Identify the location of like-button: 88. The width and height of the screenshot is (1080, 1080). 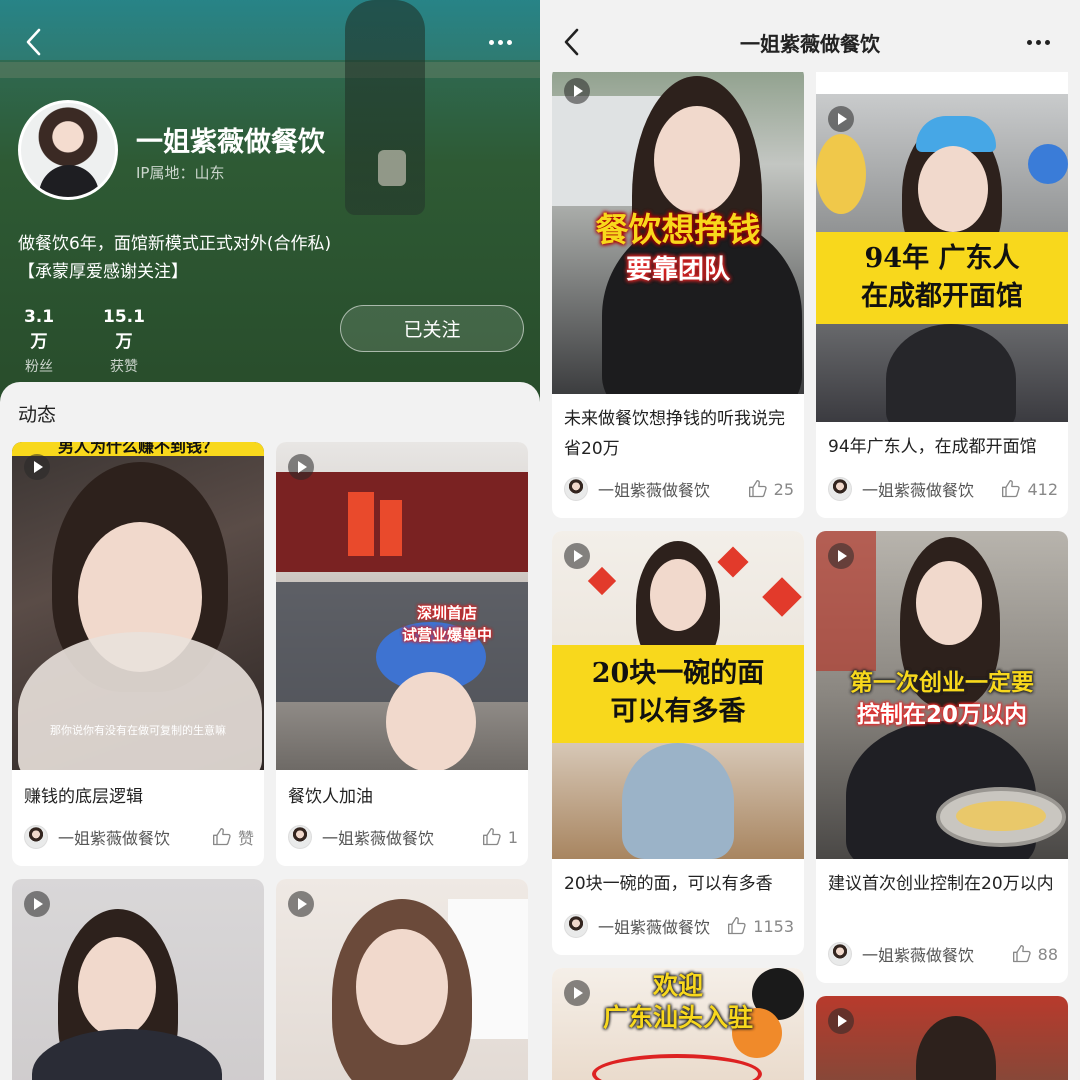
(1035, 954).